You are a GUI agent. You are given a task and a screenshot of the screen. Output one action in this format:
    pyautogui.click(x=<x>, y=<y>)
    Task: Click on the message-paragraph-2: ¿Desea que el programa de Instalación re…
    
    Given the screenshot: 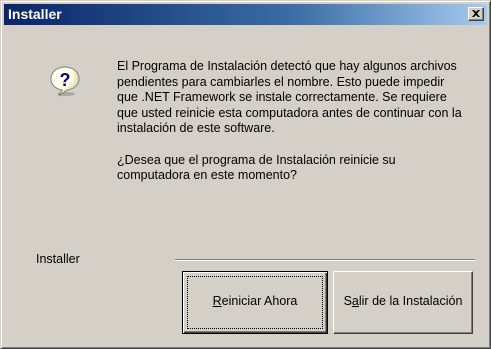 What is the action you would take?
    pyautogui.click(x=256, y=167)
    